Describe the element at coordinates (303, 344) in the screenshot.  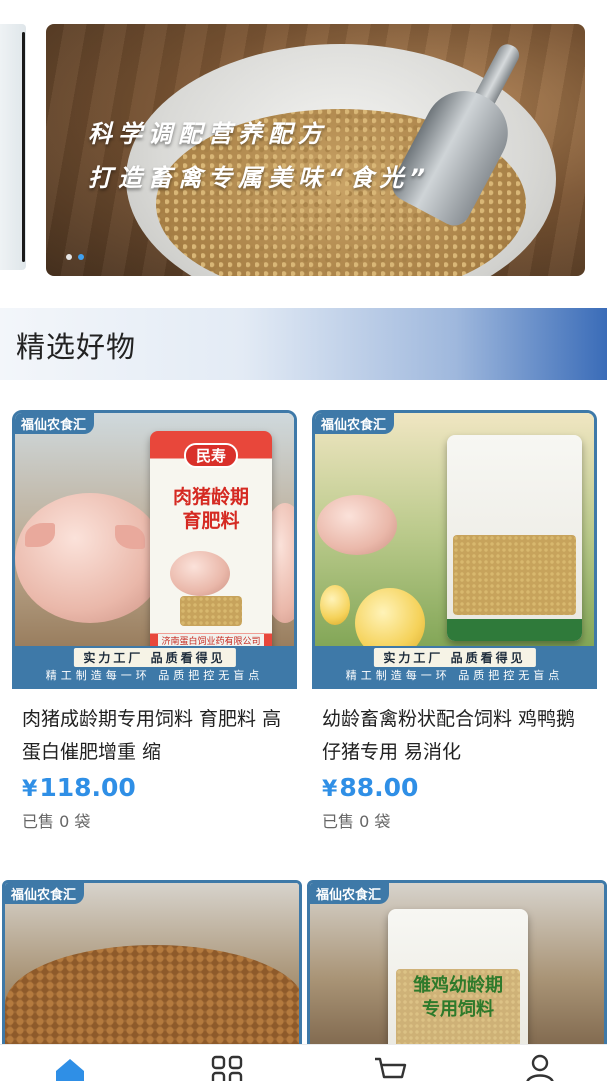
I see `featured-section-header: 精选好物` at that location.